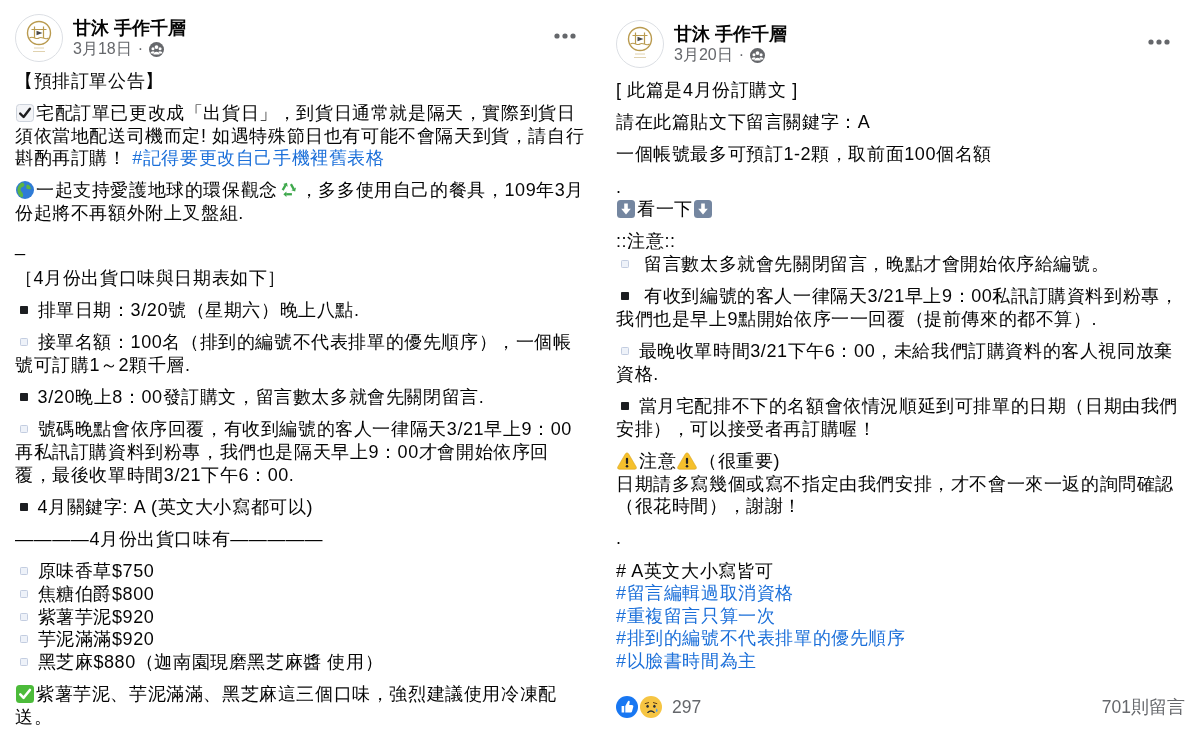 Image resolution: width=1200 pixels, height=732 pixels. What do you see at coordinates (627, 706) in the screenshot?
I see `thumbs-up-icon` at bounding box center [627, 706].